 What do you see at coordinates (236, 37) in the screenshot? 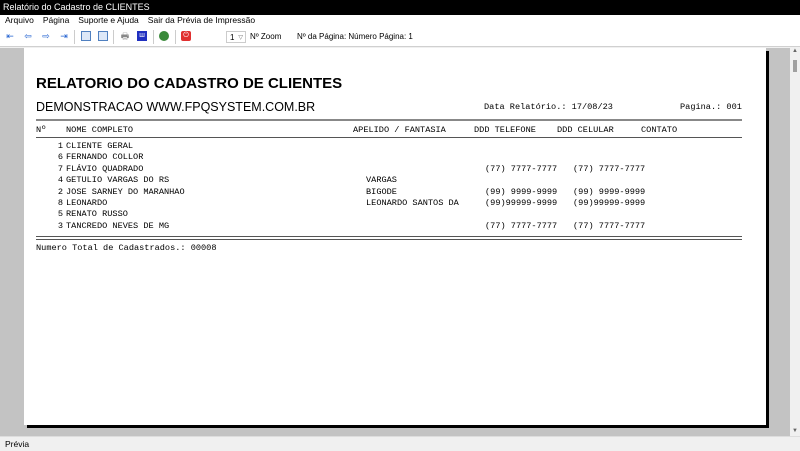
I see `zoom-select: 1 ▽` at bounding box center [236, 37].